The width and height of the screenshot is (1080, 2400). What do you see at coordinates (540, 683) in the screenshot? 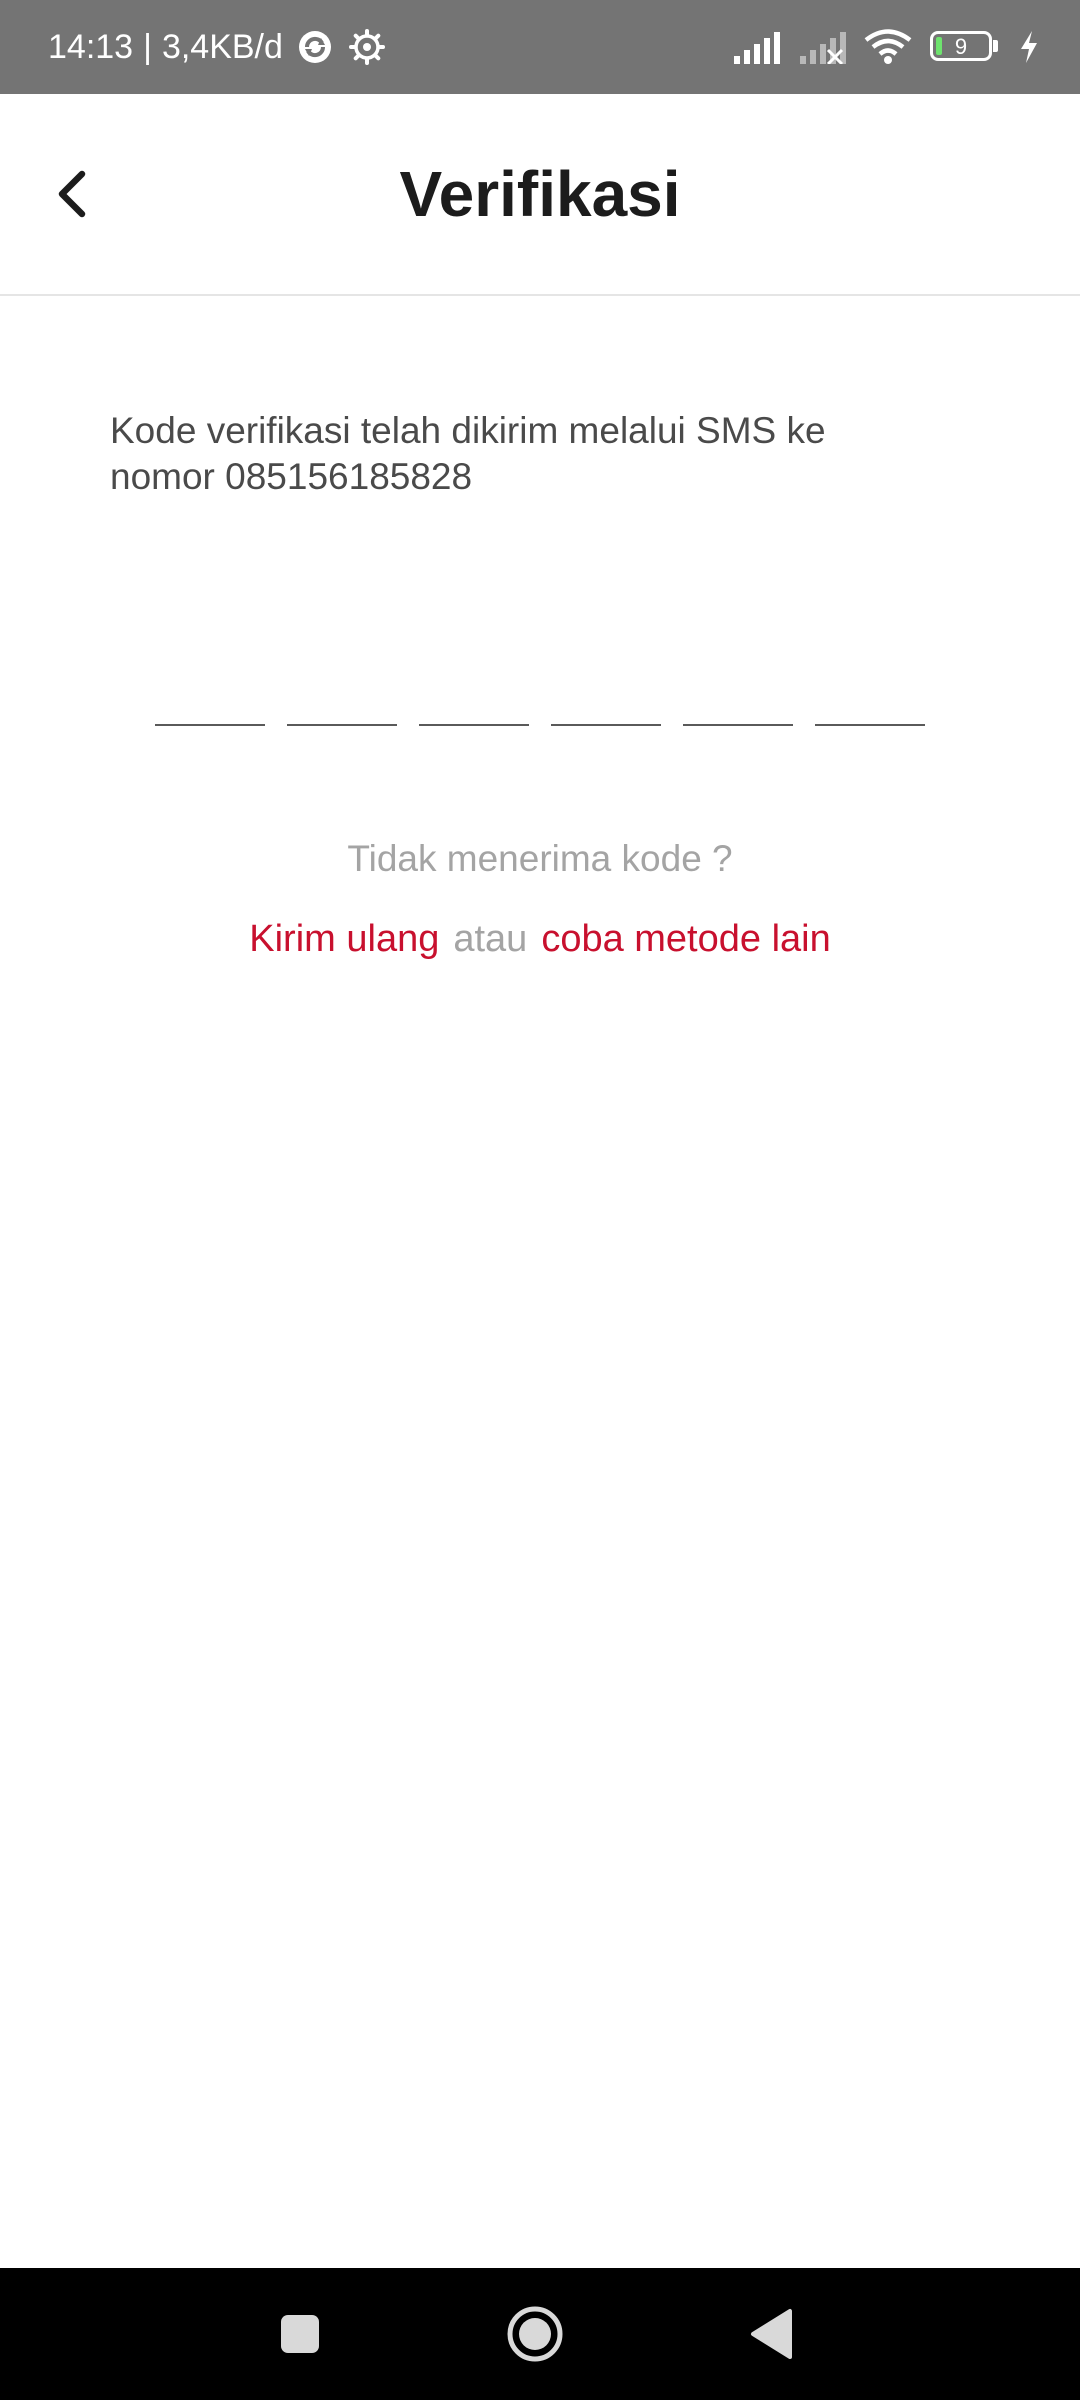
I see `otp-input-group` at bounding box center [540, 683].